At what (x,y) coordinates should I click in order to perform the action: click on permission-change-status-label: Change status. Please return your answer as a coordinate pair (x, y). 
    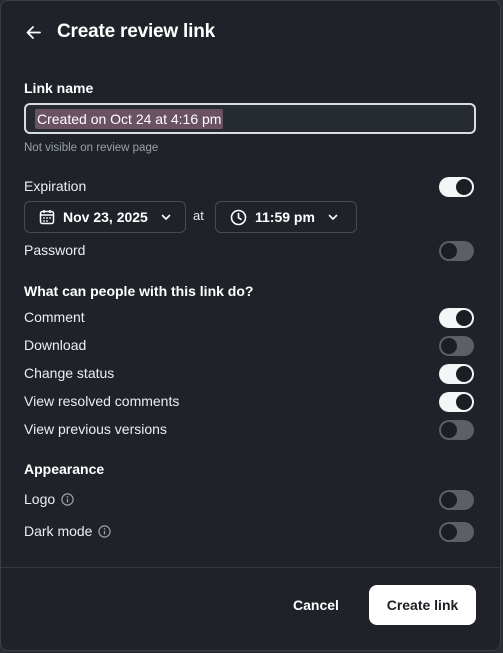
    Looking at the image, I should click on (69, 373).